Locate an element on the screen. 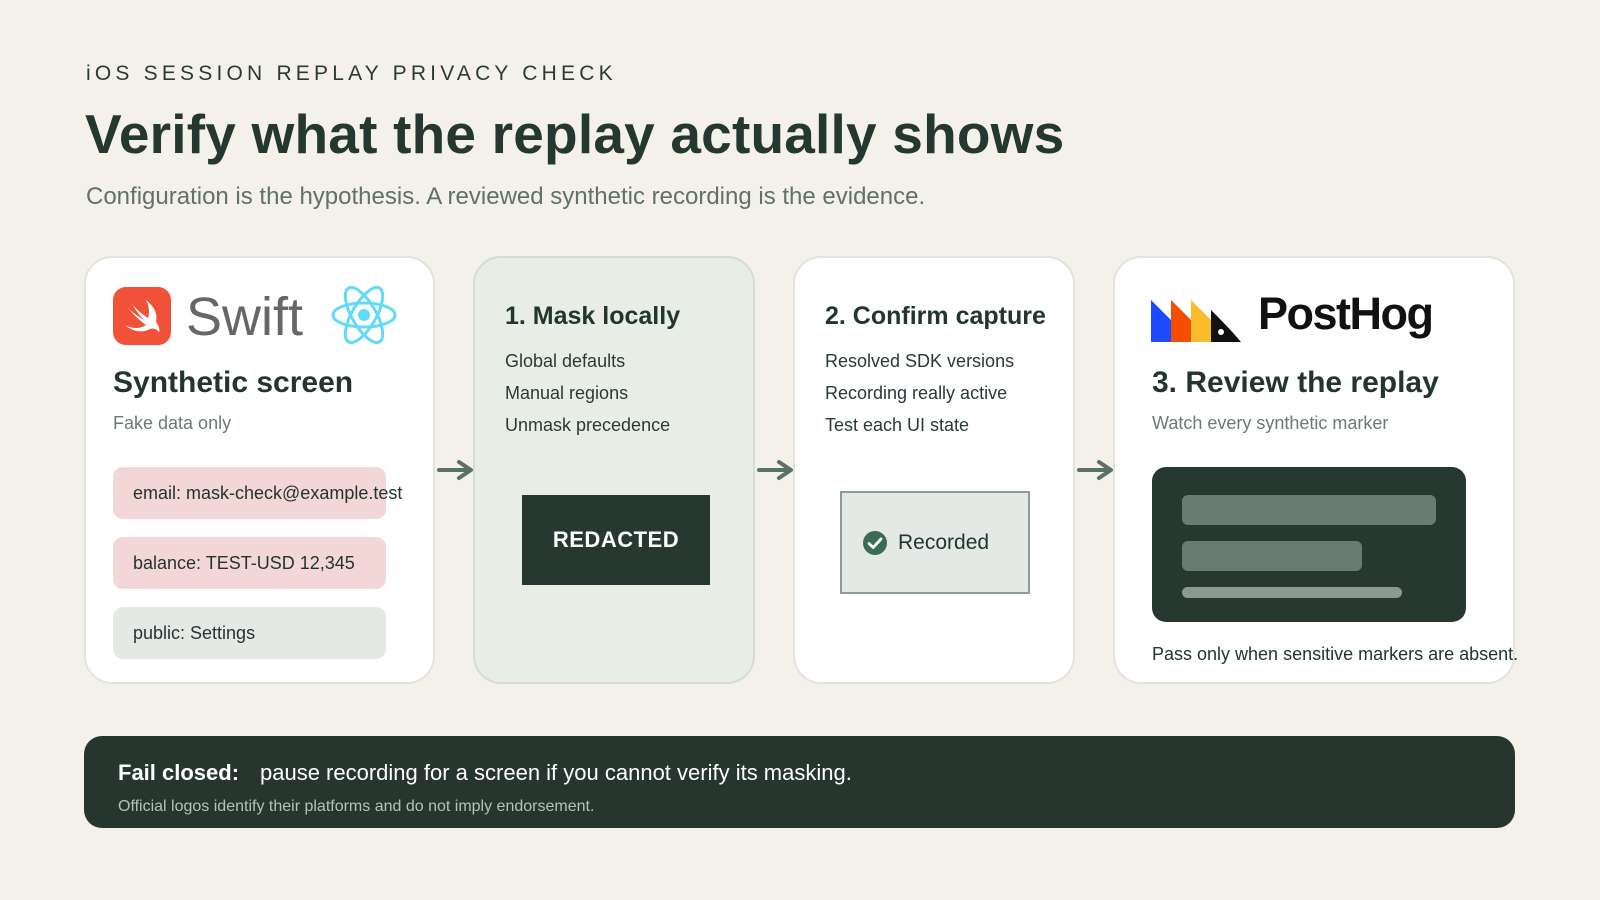 Image resolution: width=1600 pixels, height=900 pixels. posthog-logo-text: PostHog is located at coordinates (1346, 313).